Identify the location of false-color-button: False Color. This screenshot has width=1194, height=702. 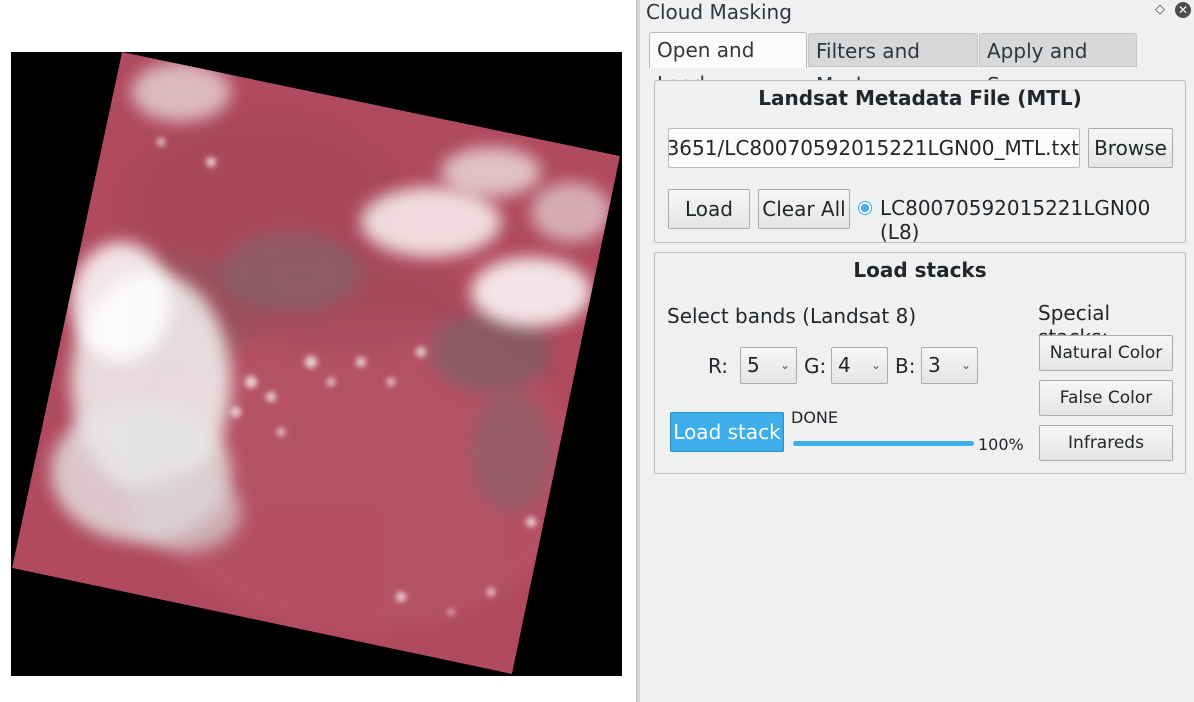
(1106, 398).